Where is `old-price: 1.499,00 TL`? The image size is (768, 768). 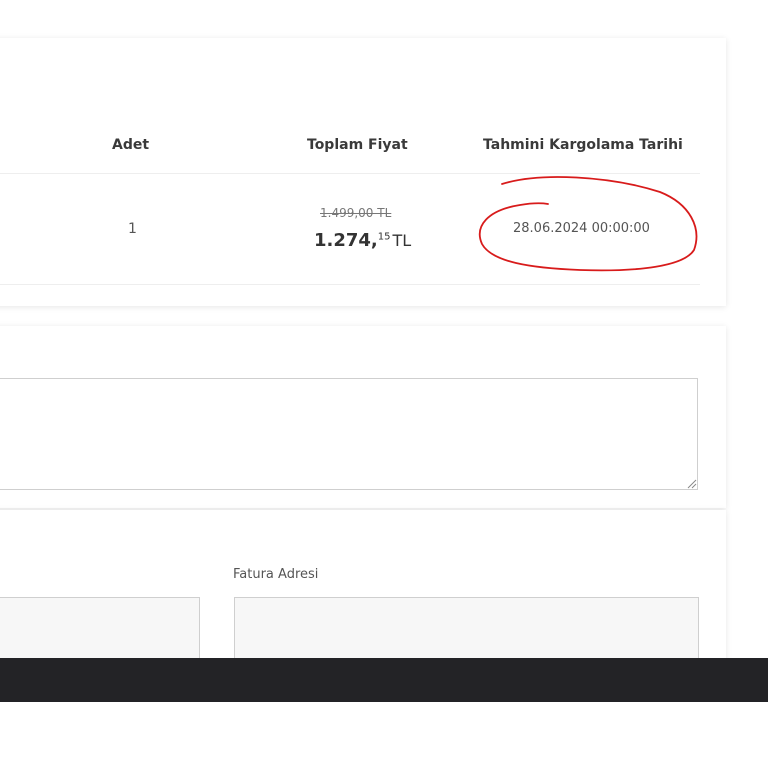 old-price: 1.499,00 TL is located at coordinates (356, 213).